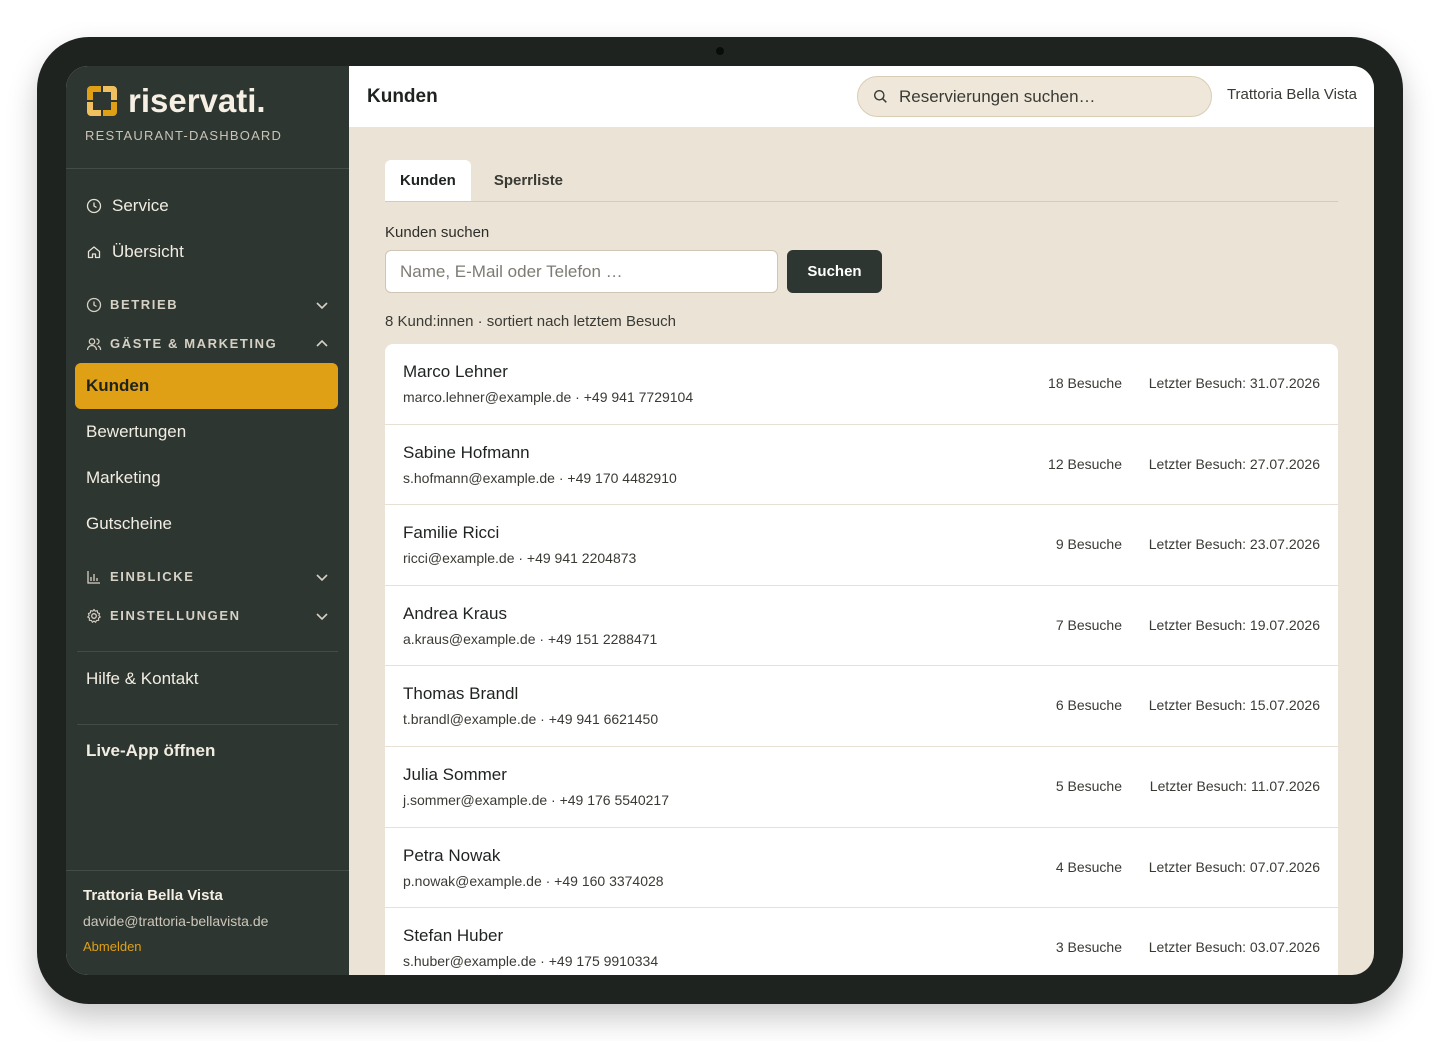 The image size is (1440, 1041). What do you see at coordinates (207, 751) in the screenshot?
I see `open-live-app-link: Live-App öffnen` at bounding box center [207, 751].